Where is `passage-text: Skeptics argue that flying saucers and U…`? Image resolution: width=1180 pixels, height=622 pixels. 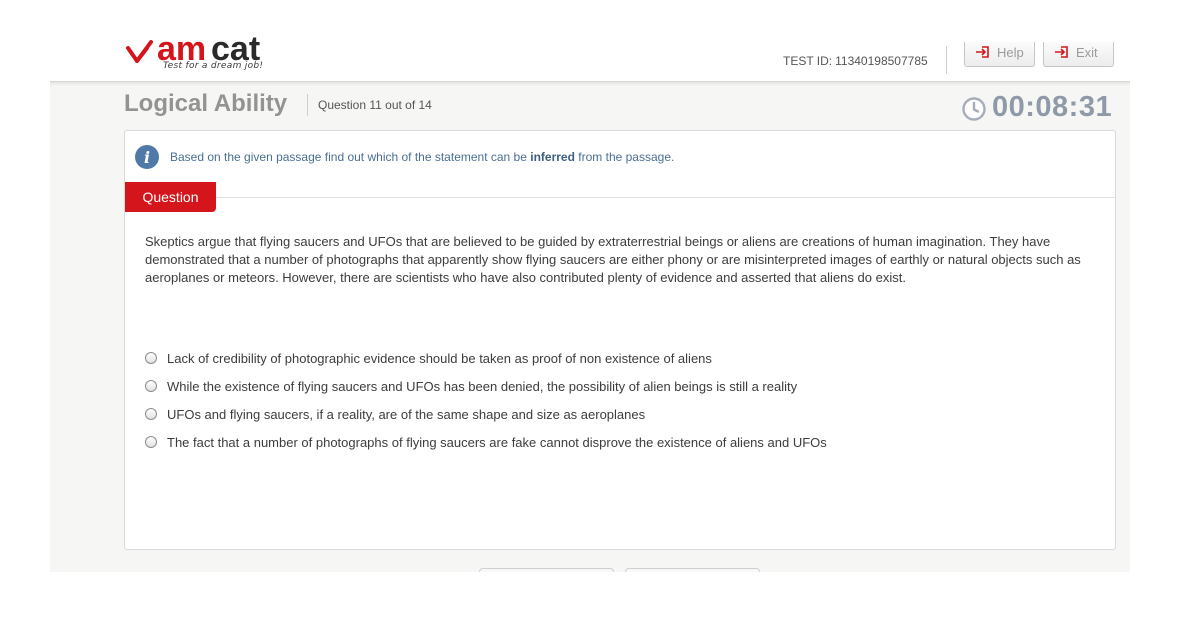
passage-text: Skeptics argue that flying saucers and U… is located at coordinates (613, 259).